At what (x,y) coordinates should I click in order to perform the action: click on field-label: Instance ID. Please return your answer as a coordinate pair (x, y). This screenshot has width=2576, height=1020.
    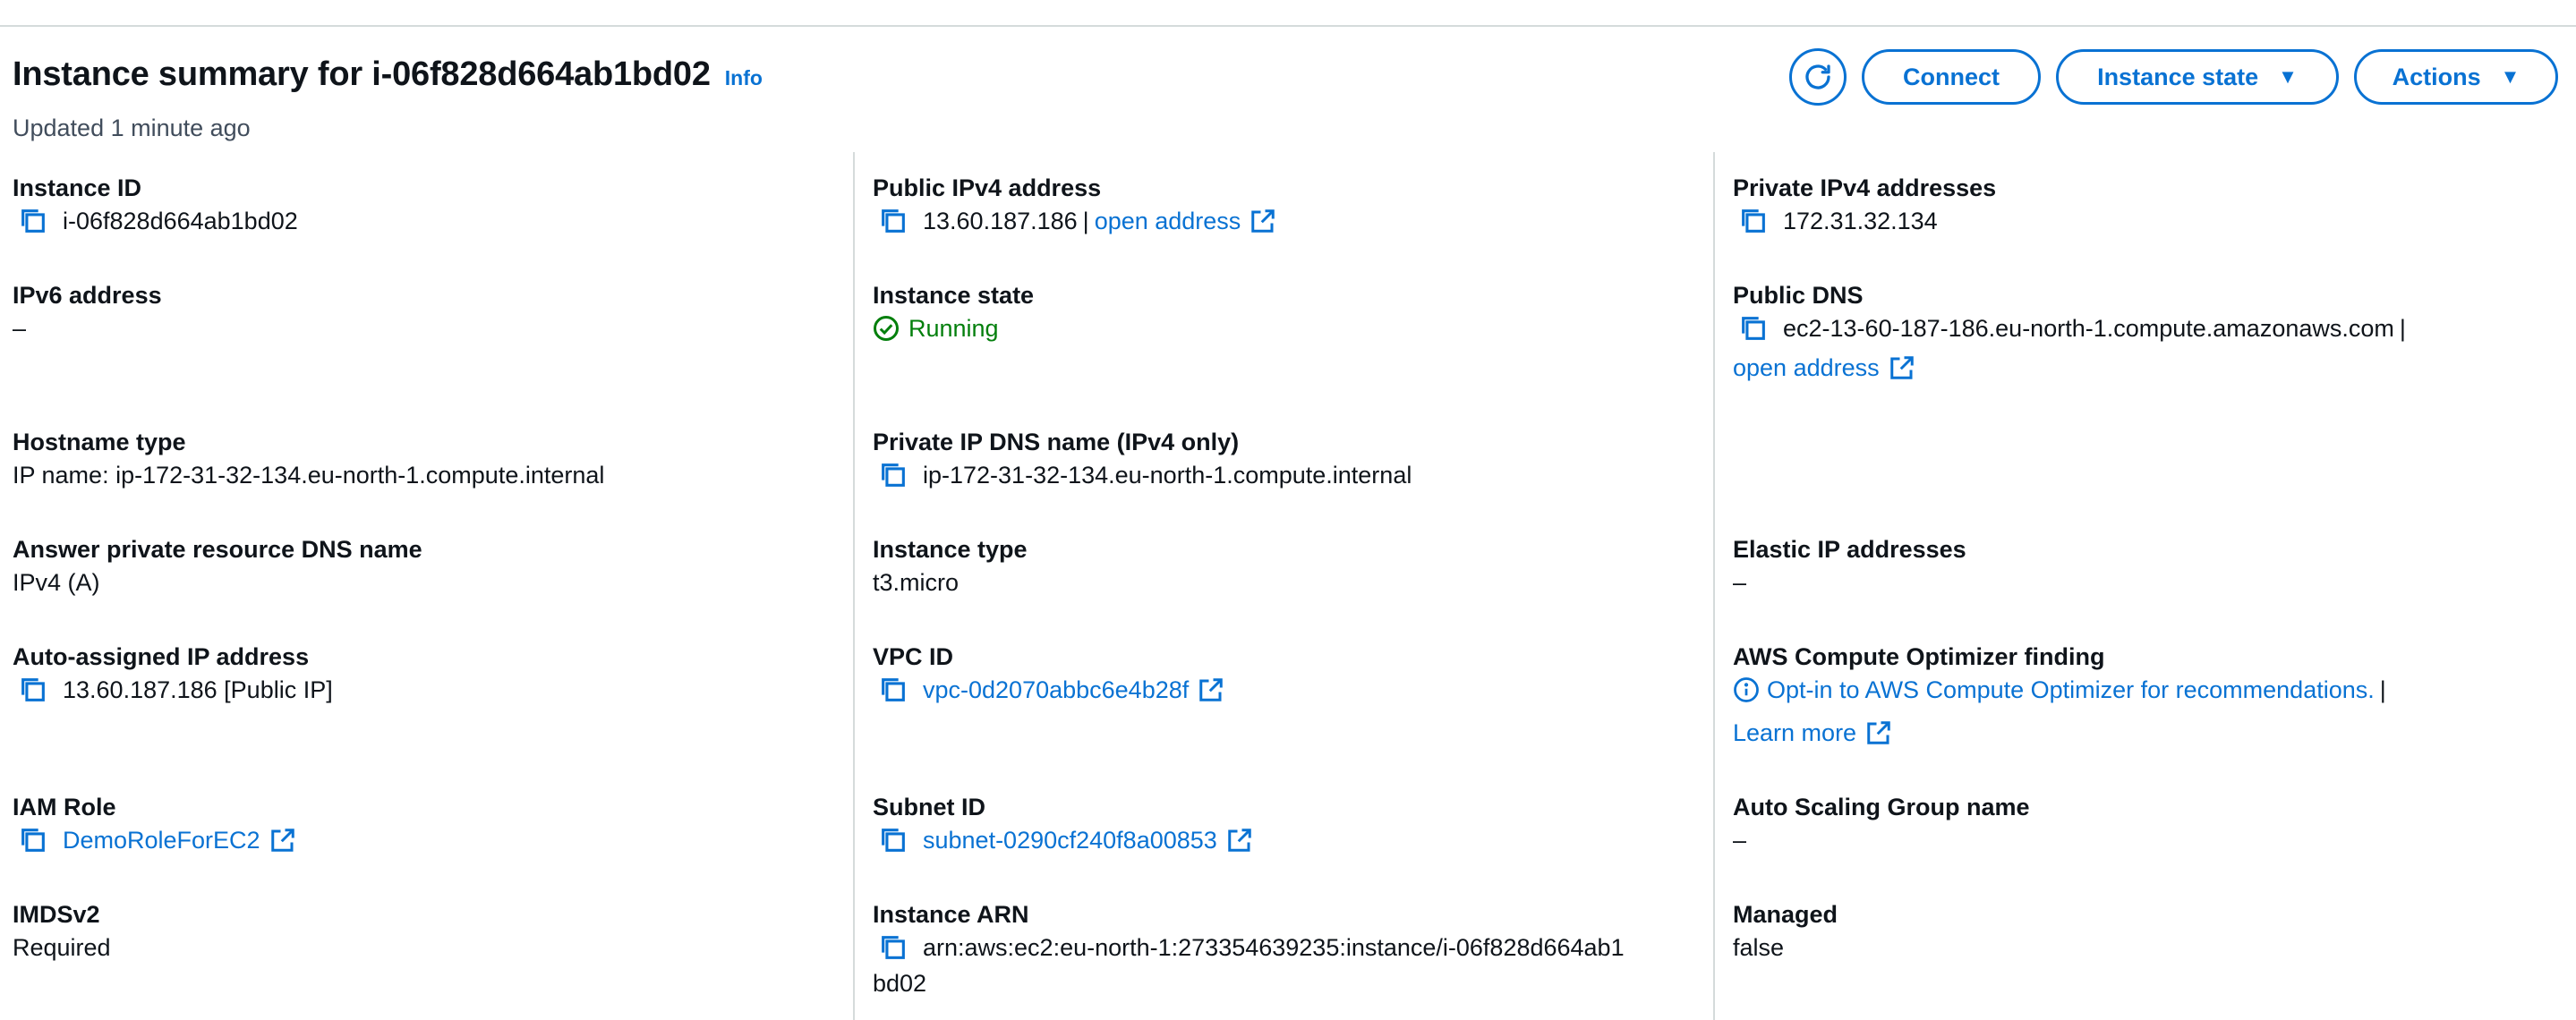
    Looking at the image, I should click on (77, 187).